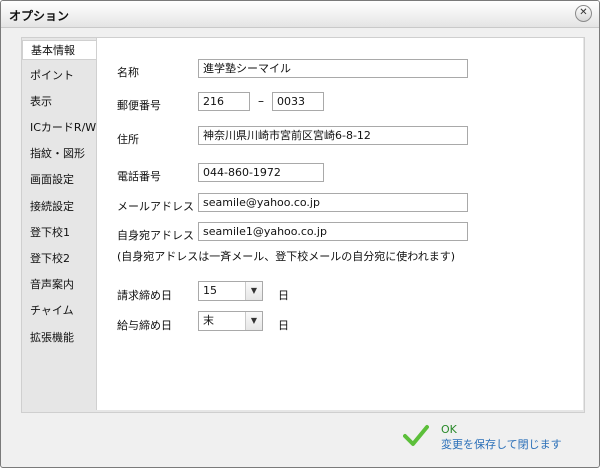 The image size is (600, 468). What do you see at coordinates (333, 135) in the screenshot?
I see `address-field: 神奈川県川崎市宮前区宮崎6-8-12` at bounding box center [333, 135].